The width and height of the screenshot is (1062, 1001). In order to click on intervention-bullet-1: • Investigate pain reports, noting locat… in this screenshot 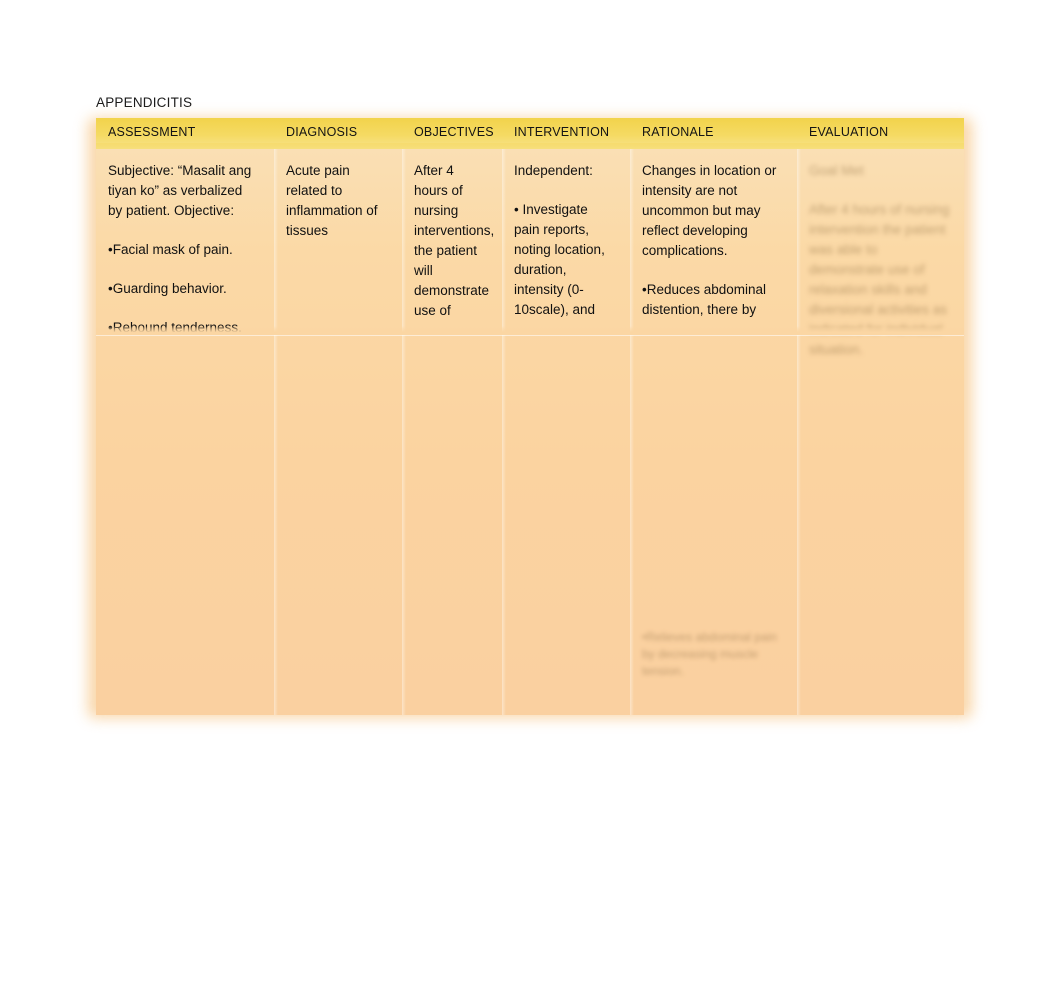, I will do `click(559, 259)`.